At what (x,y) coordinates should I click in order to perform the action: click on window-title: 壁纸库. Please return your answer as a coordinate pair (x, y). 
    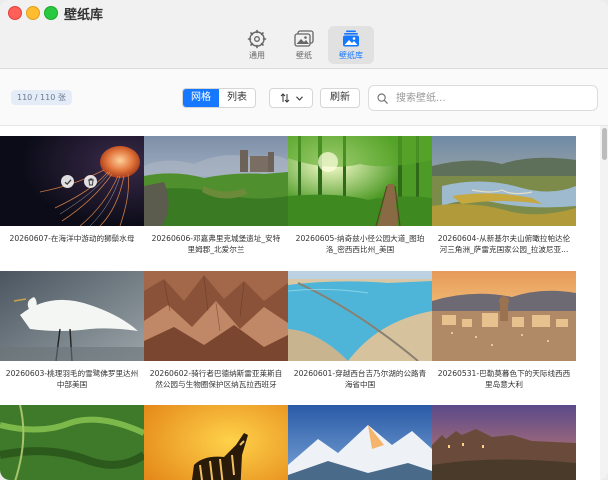
    Looking at the image, I should click on (84, 15).